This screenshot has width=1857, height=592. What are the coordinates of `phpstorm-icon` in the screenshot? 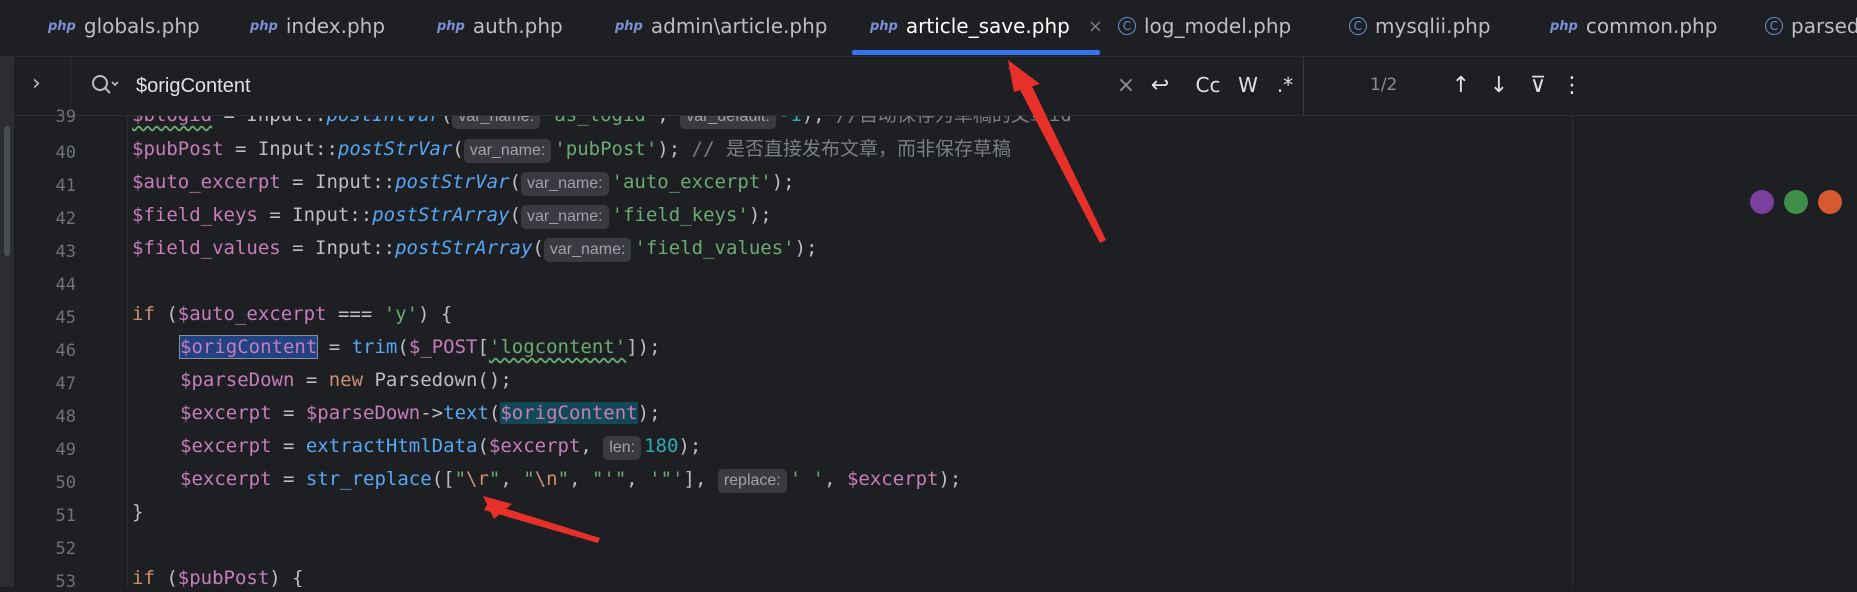 It's located at (1762, 202).